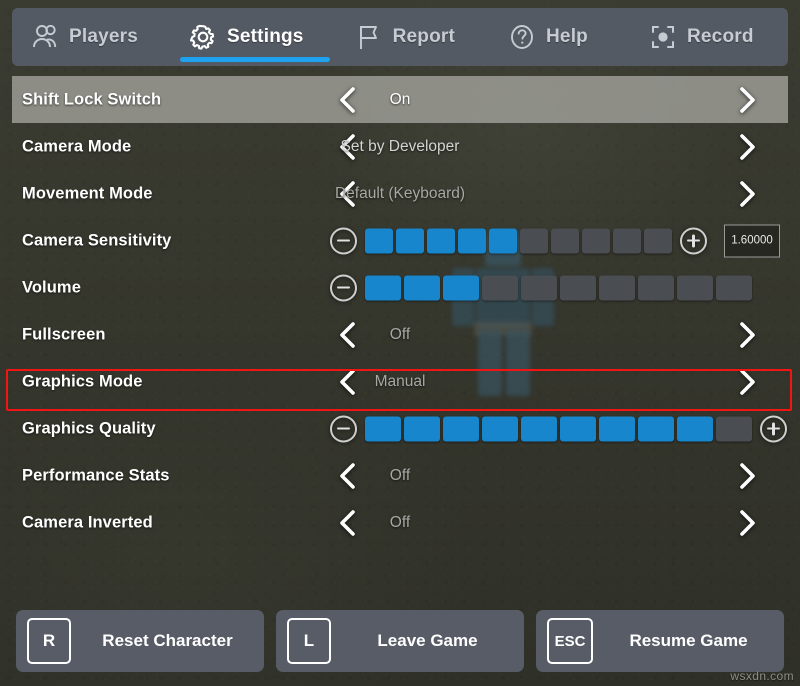  I want to click on setting-label: Camera Inverted, so click(87, 522).